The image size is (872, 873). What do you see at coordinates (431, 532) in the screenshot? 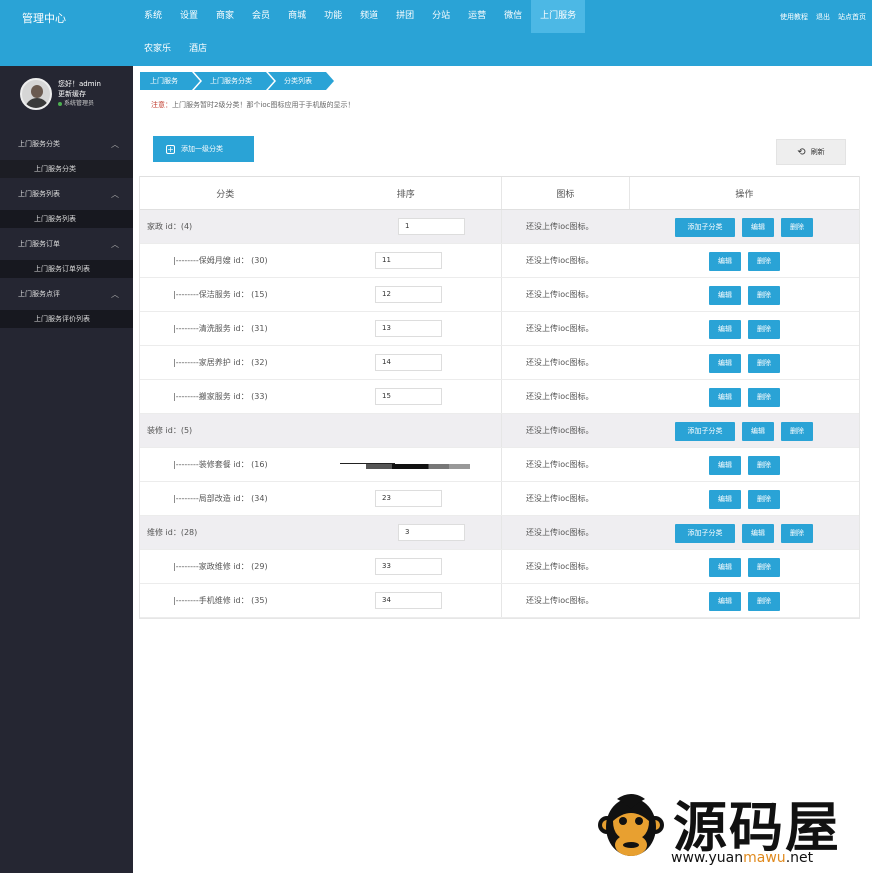
I see `sort-input: 3` at bounding box center [431, 532].